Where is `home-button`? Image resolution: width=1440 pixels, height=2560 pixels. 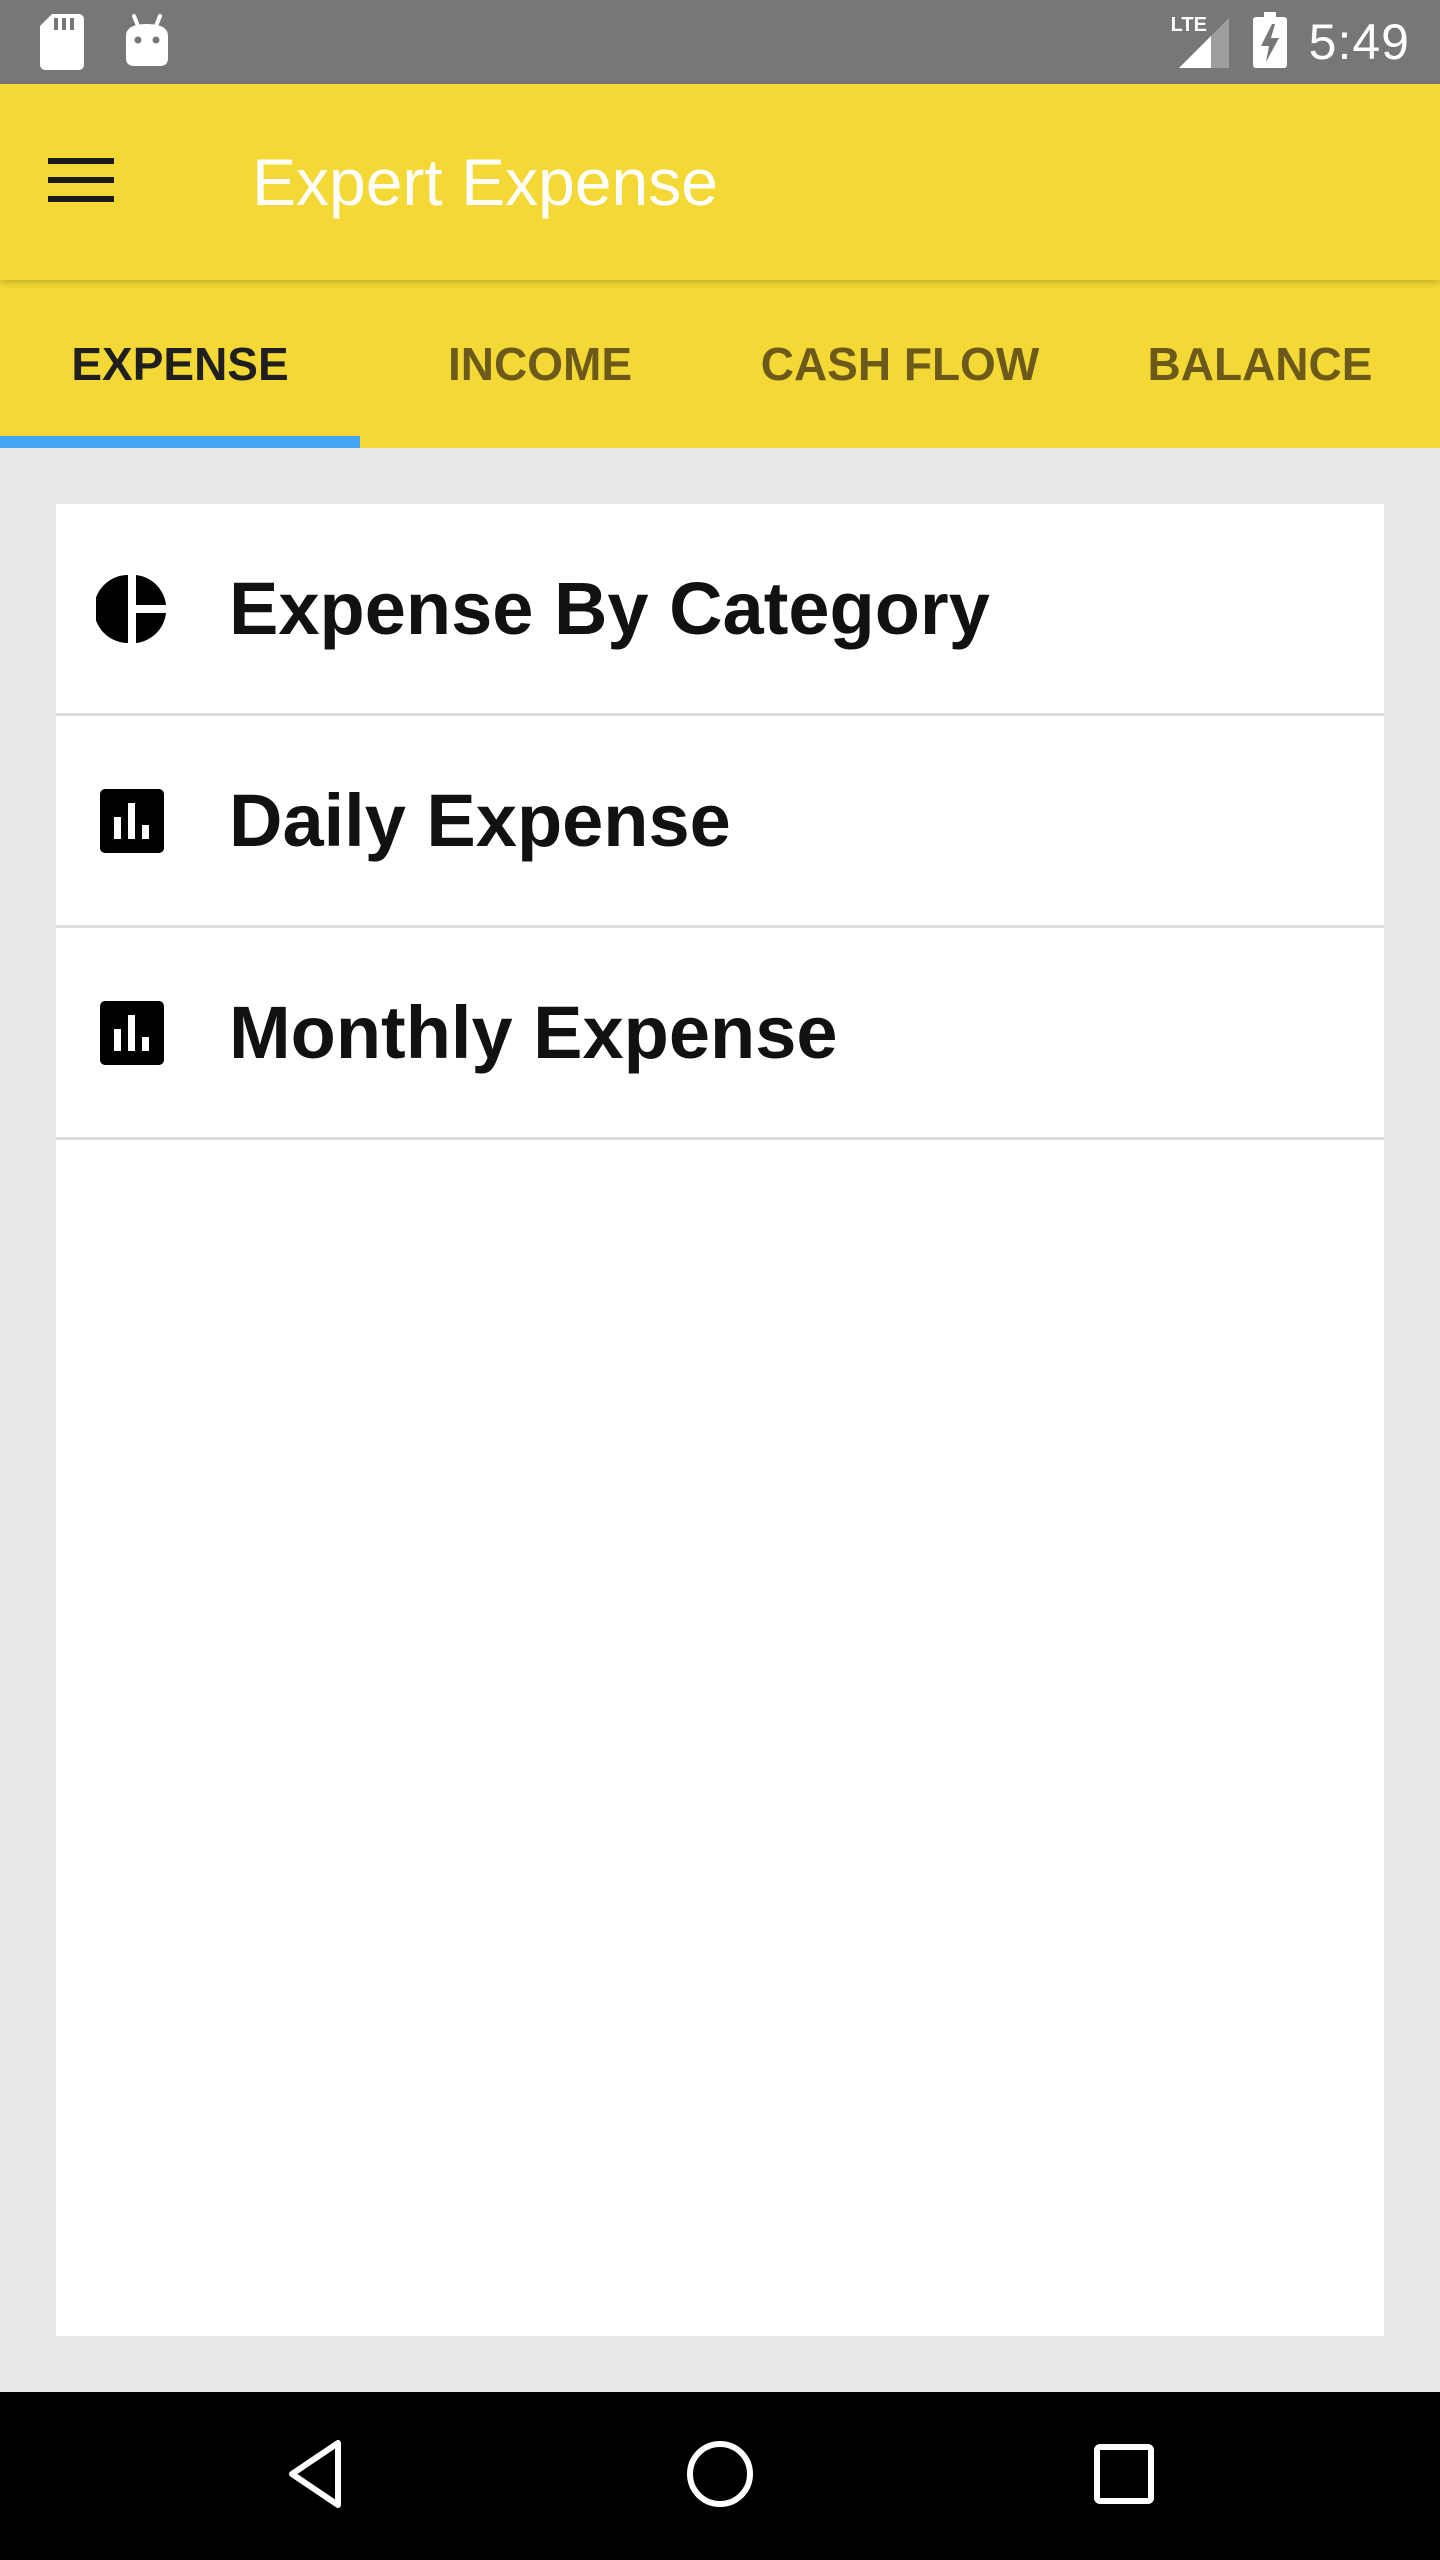 home-button is located at coordinates (720, 2476).